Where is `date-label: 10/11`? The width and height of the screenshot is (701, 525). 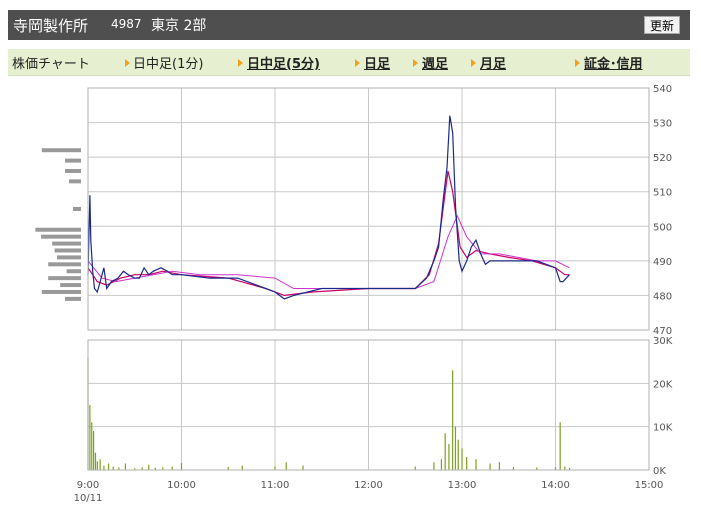 date-label: 10/11 is located at coordinates (88, 498).